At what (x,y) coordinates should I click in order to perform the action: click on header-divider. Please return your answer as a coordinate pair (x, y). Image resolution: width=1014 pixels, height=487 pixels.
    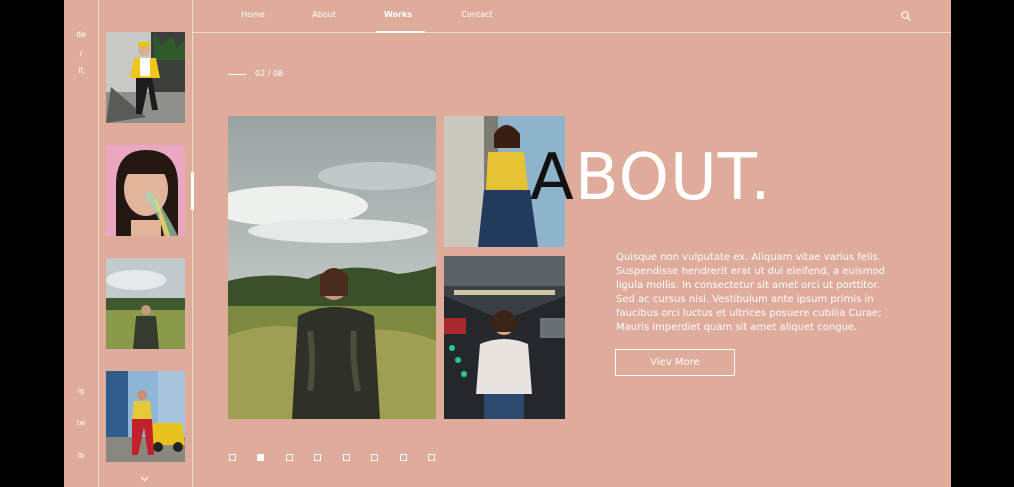
    Looking at the image, I should click on (571, 32).